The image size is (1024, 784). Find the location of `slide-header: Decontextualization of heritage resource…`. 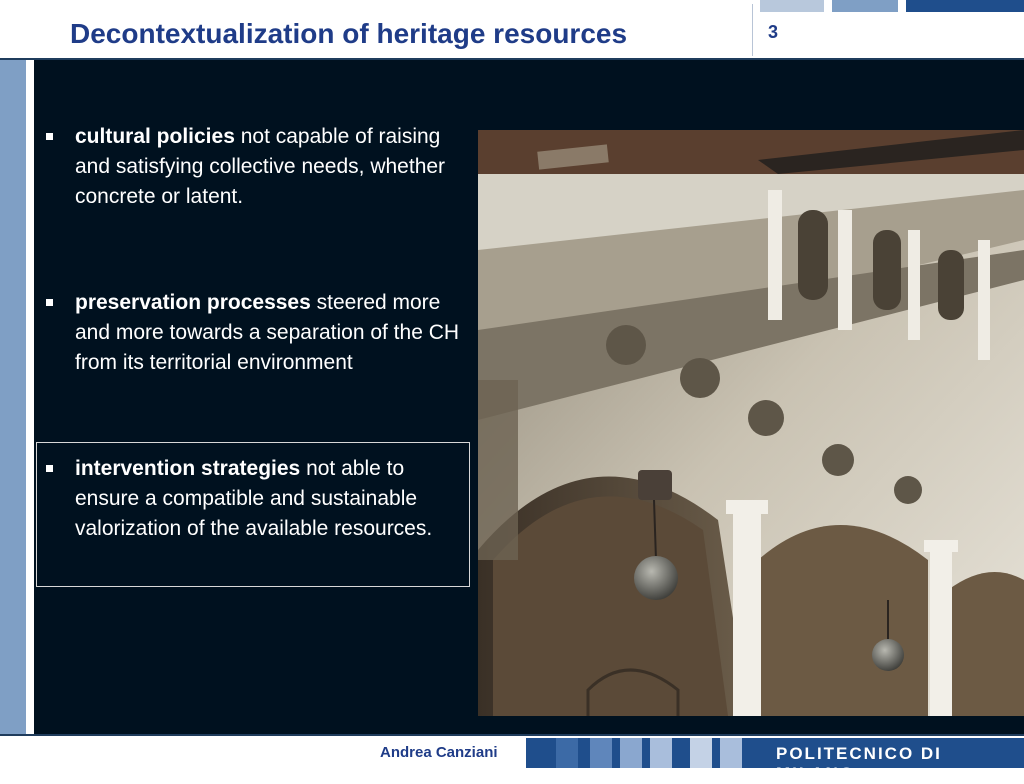

slide-header: Decontextualization of heritage resource… is located at coordinates (512, 30).